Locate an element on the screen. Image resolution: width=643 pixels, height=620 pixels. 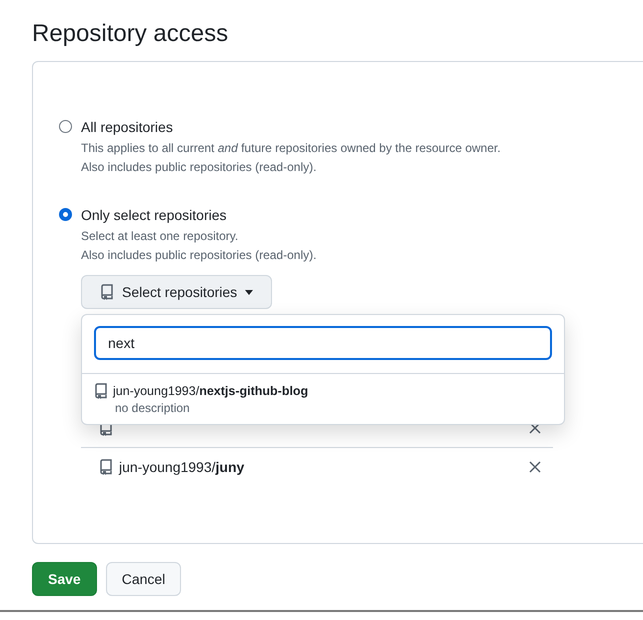
option-description: This applies to all current and future repositories owned by the resource owner. is located at coordinates (291, 148).